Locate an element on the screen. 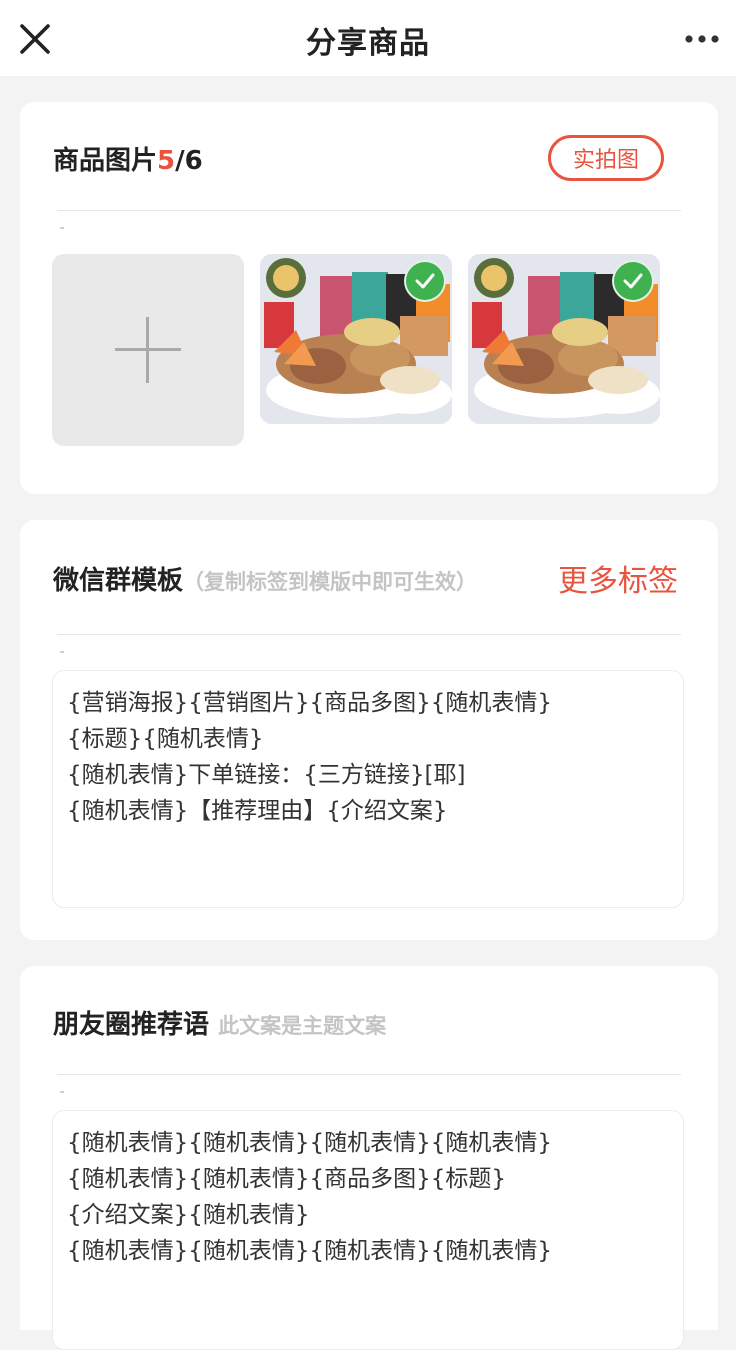 The height and width of the screenshot is (1350, 736). moments-label: 朋友圈推荐语 is located at coordinates (131, 1025).